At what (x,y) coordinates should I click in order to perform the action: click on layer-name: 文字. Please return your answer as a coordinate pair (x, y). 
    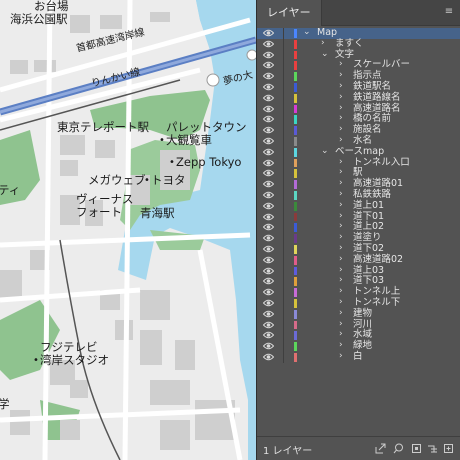
    Looking at the image, I should click on (344, 55).